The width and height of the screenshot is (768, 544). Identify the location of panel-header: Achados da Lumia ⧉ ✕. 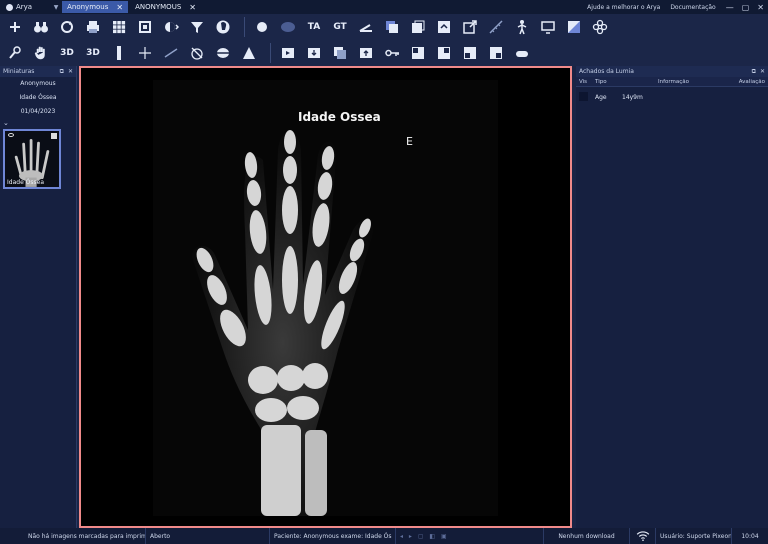
(672, 71).